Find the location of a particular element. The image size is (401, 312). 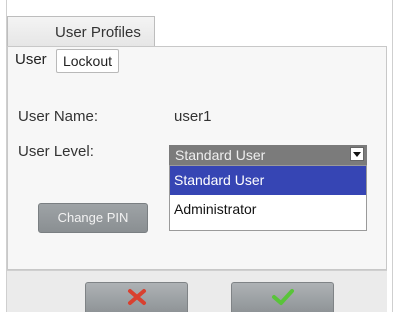

change-pin-button: Change PIN is located at coordinates (93, 218).